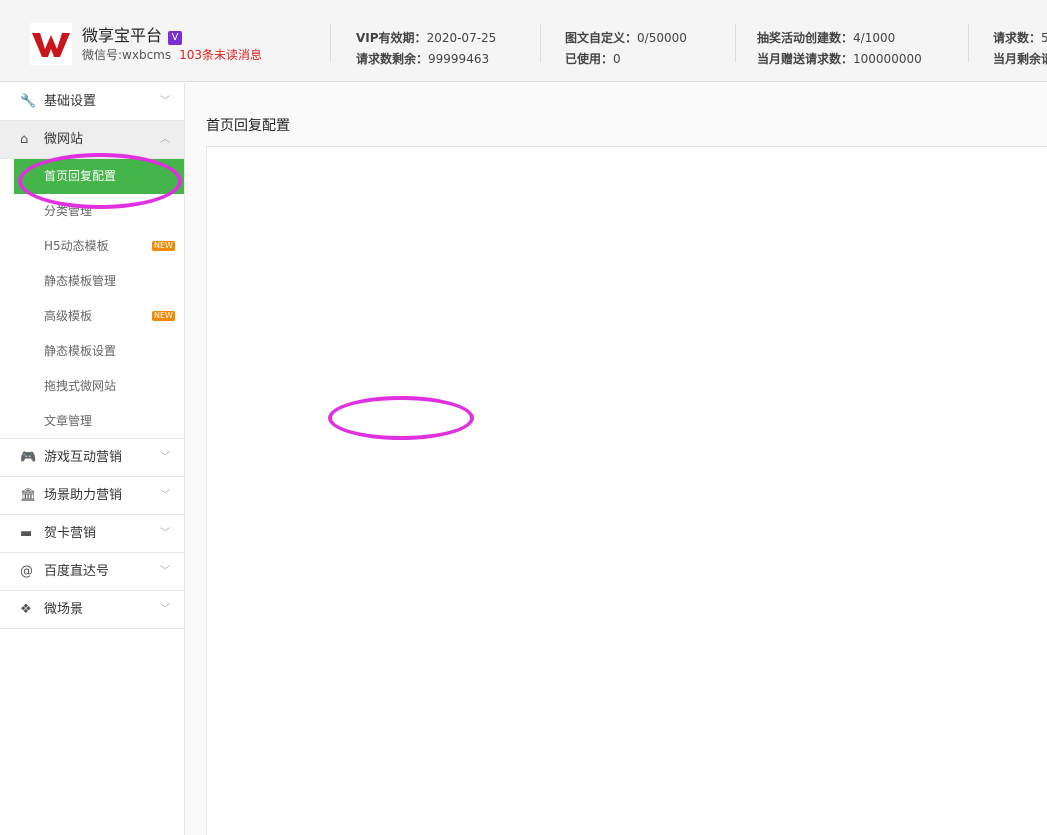 This screenshot has height=835, width=1047. What do you see at coordinates (80, 281) in the screenshot?
I see `sub-label: 静态模板管理` at bounding box center [80, 281].